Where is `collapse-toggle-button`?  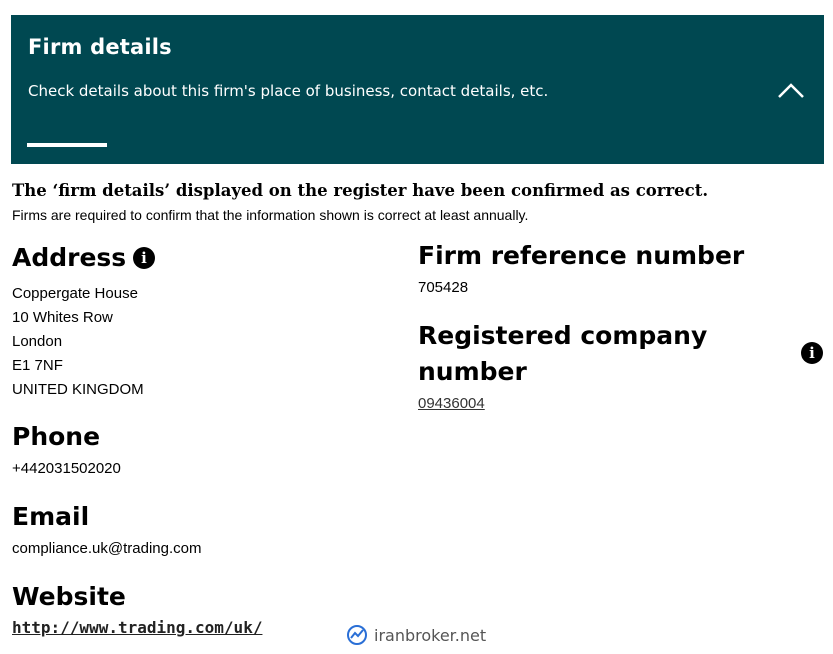
collapse-toggle-button is located at coordinates (791, 89).